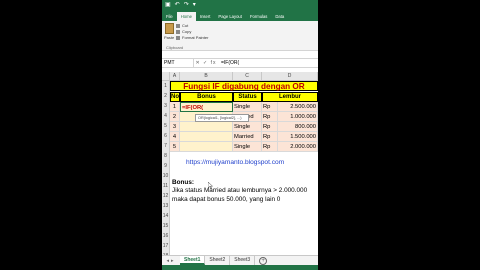 The width and height of the screenshot is (480, 270). Describe the element at coordinates (166, 86) in the screenshot. I see `row-header: 1` at that location.